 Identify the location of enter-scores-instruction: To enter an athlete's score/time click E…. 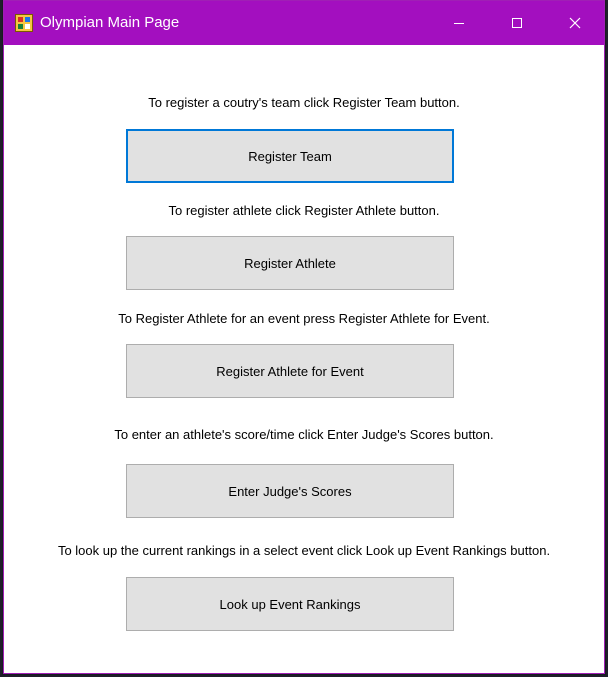
(304, 434).